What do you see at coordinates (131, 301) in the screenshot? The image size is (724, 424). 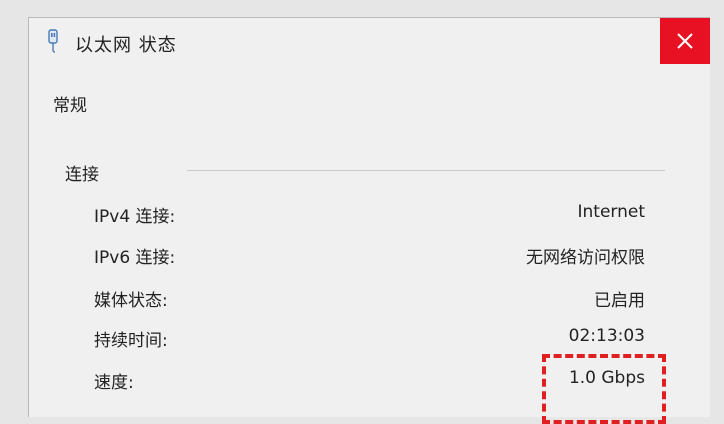 I see `media-state-label: 媒体状态:` at bounding box center [131, 301].